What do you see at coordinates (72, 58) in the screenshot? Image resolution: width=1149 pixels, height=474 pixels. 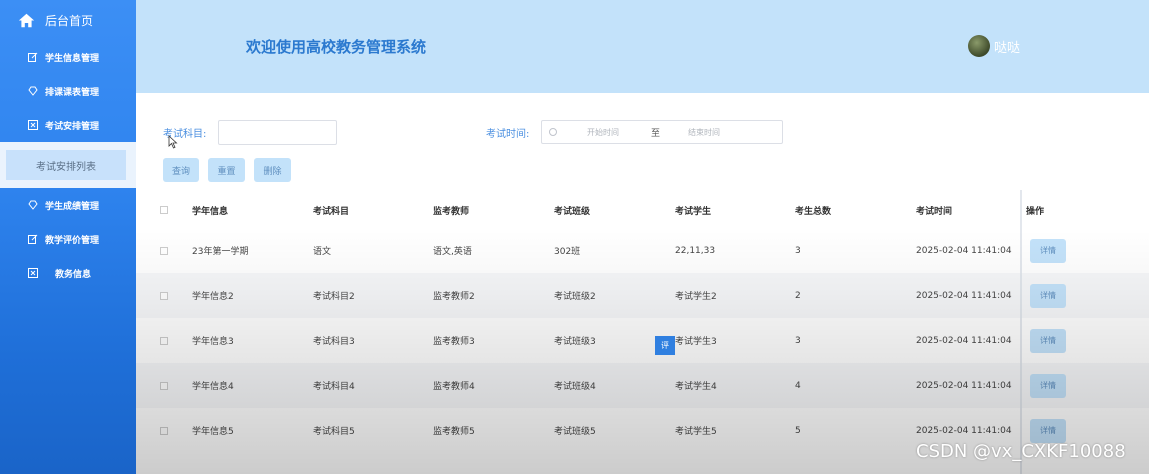 I see `sidebar-item-label: 学生信息管理` at bounding box center [72, 58].